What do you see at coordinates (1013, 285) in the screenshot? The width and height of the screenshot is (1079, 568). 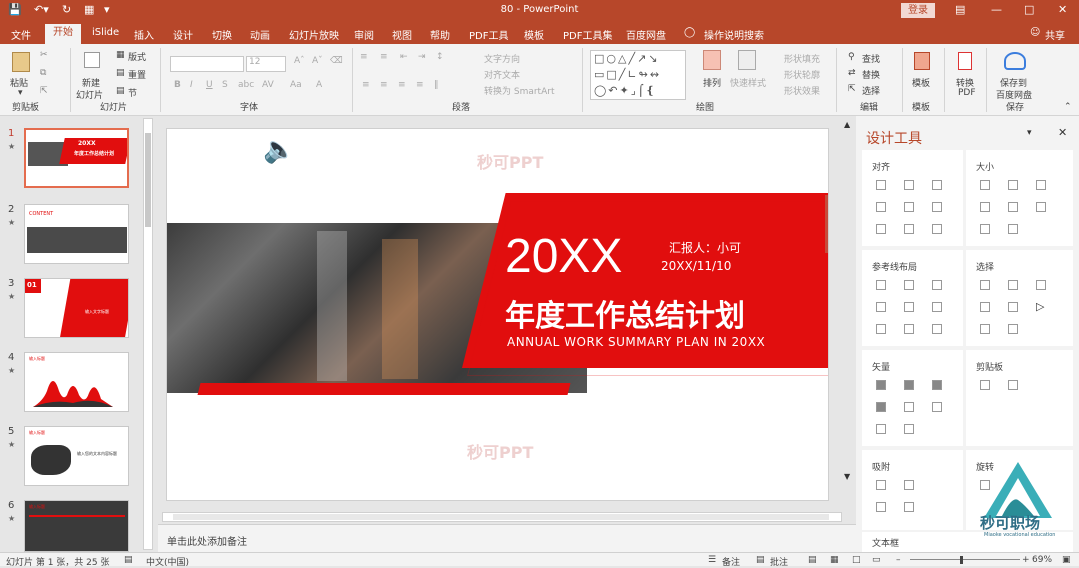 I see `select-type-icon` at bounding box center [1013, 285].